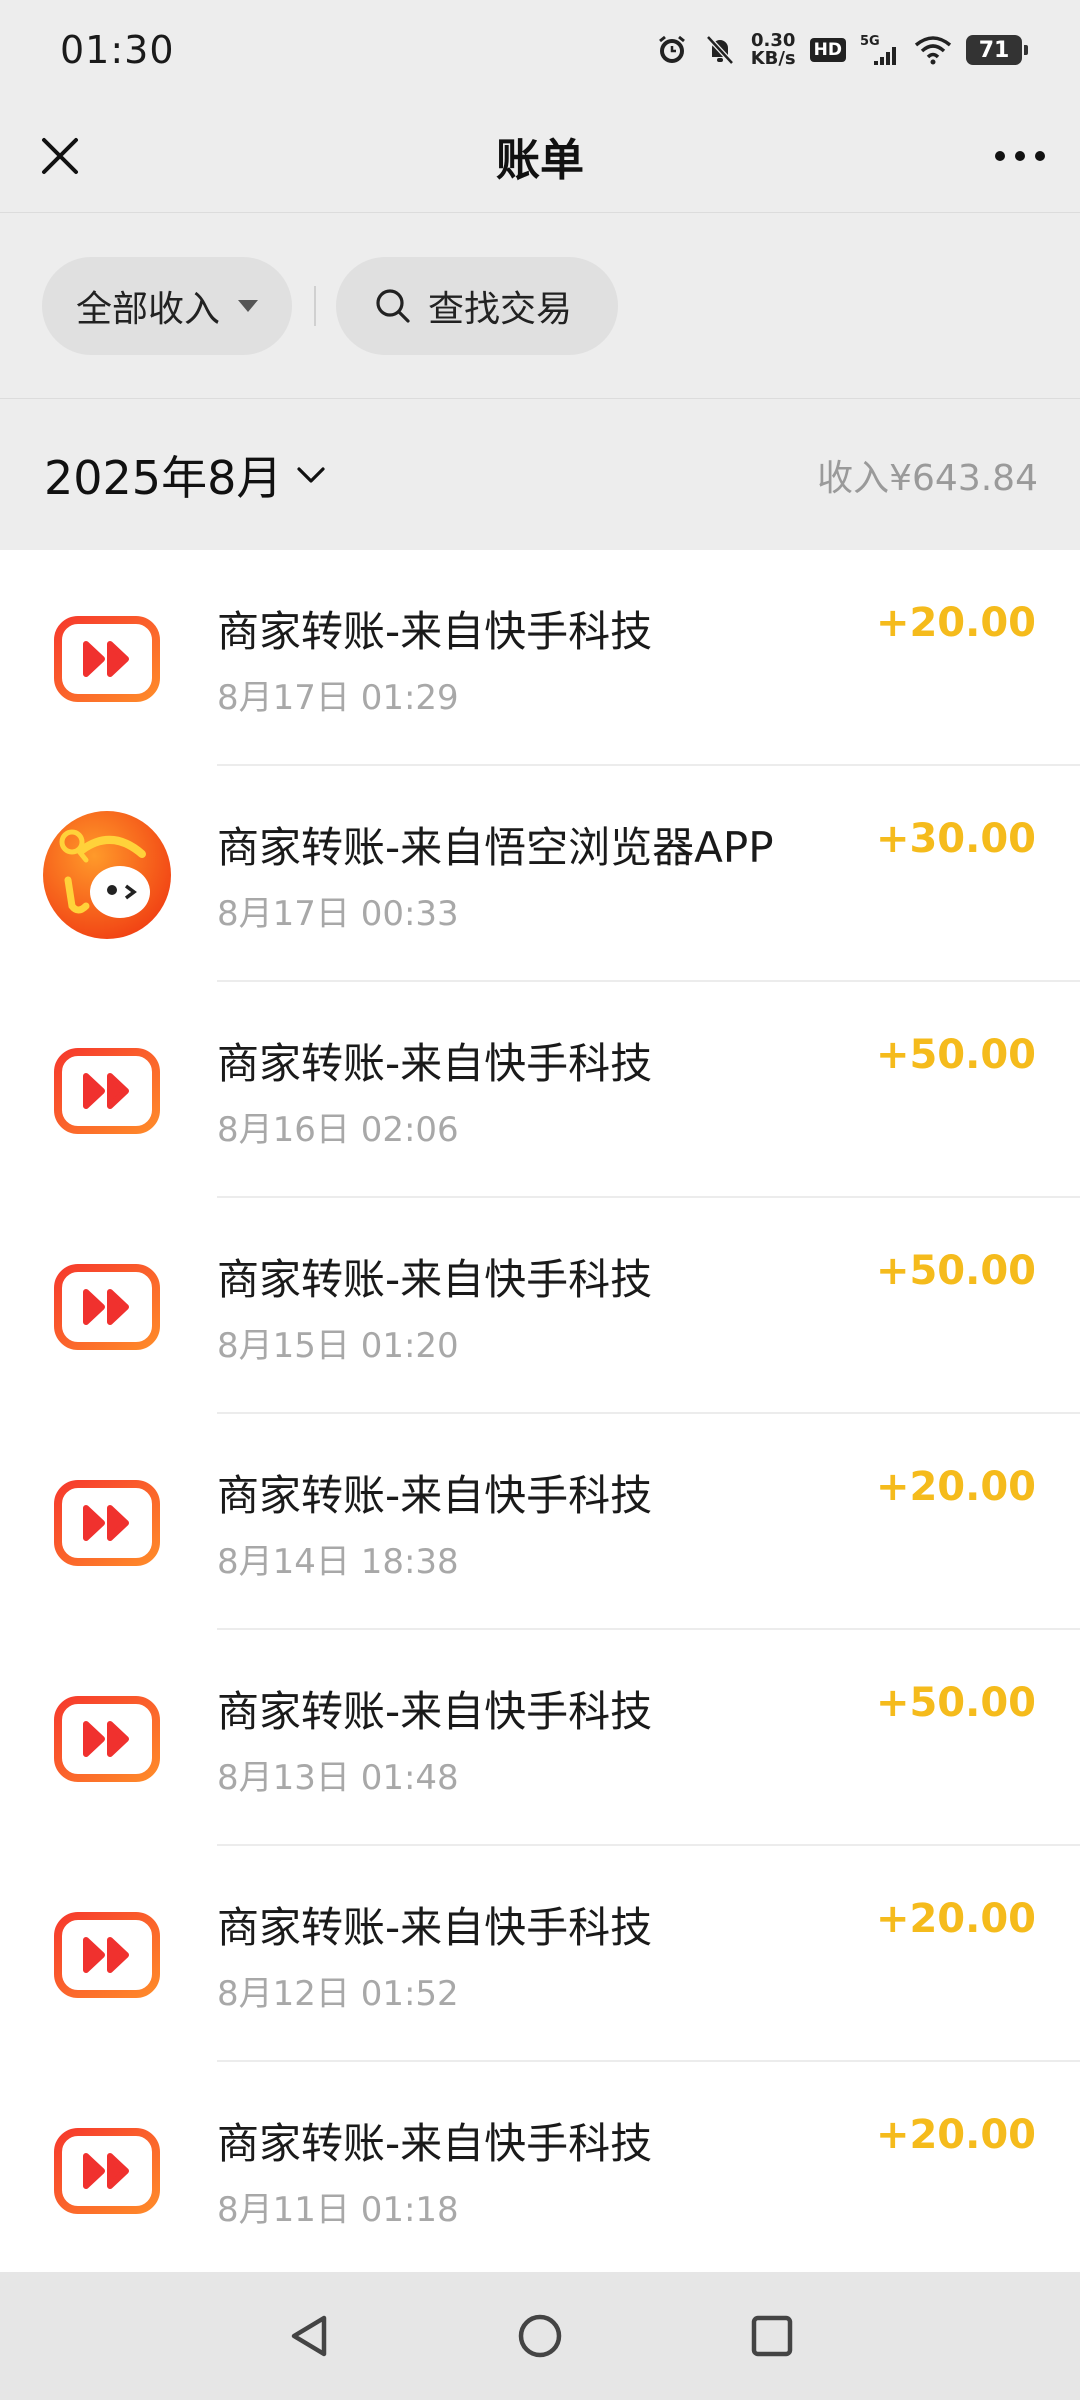  What do you see at coordinates (997, 50) in the screenshot?
I see `battery-icon: 71` at bounding box center [997, 50].